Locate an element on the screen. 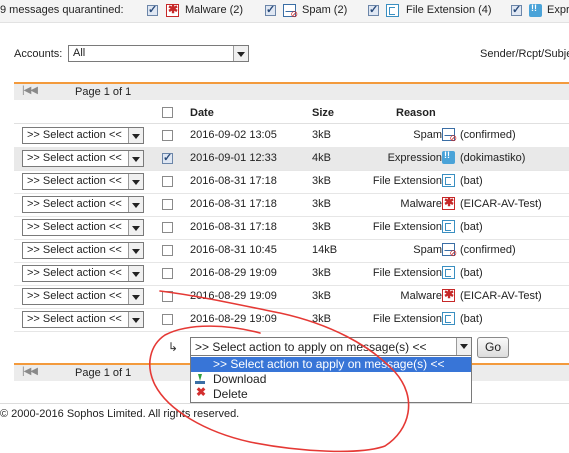 The width and height of the screenshot is (569, 453). accounts-select: All is located at coordinates (158, 53).